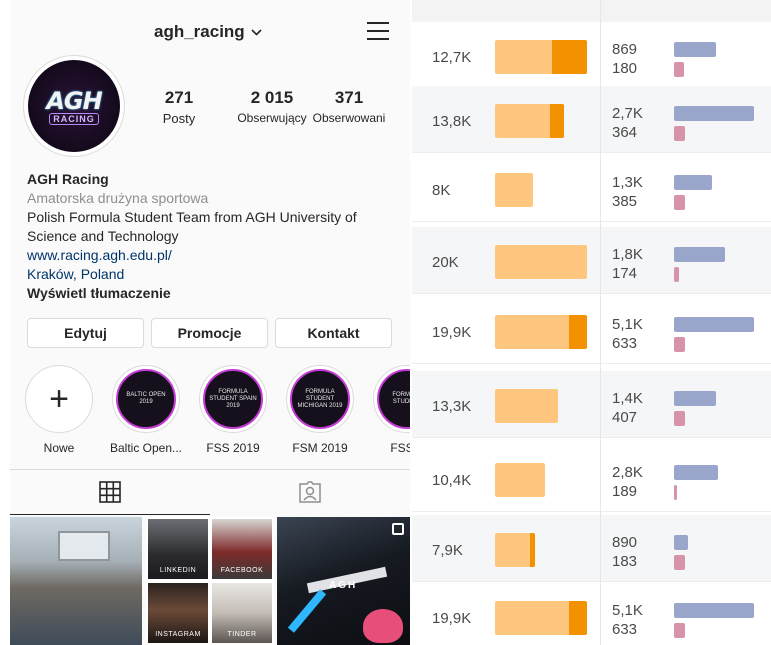 The width and height of the screenshot is (771, 645). Describe the element at coordinates (445, 262) in the screenshot. I see `reach-value: 20K` at that location.